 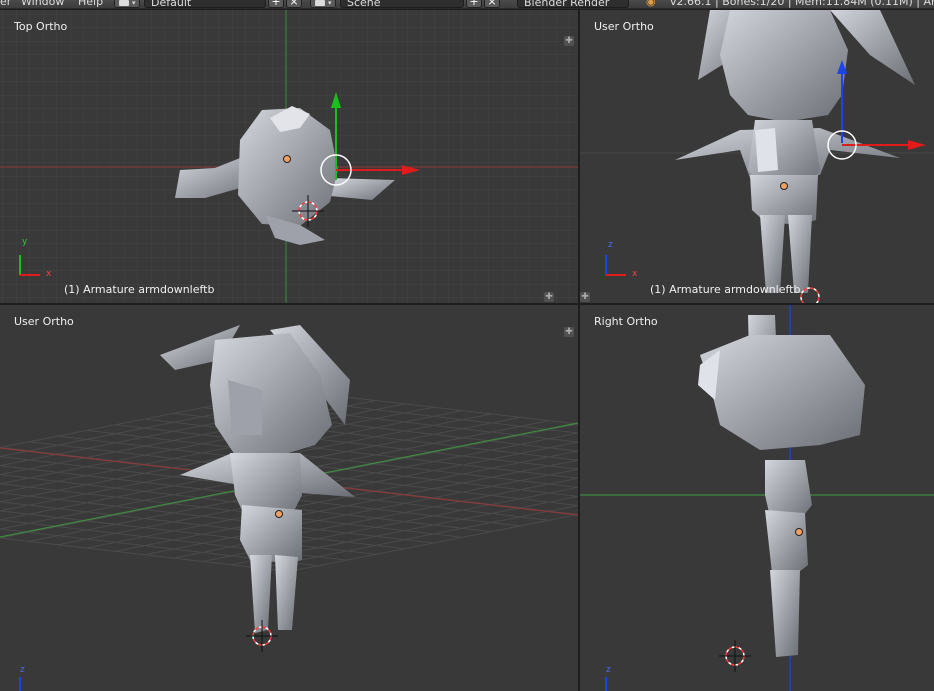 What do you see at coordinates (205, 4) in the screenshot?
I see `screen-layout-field: Default` at bounding box center [205, 4].